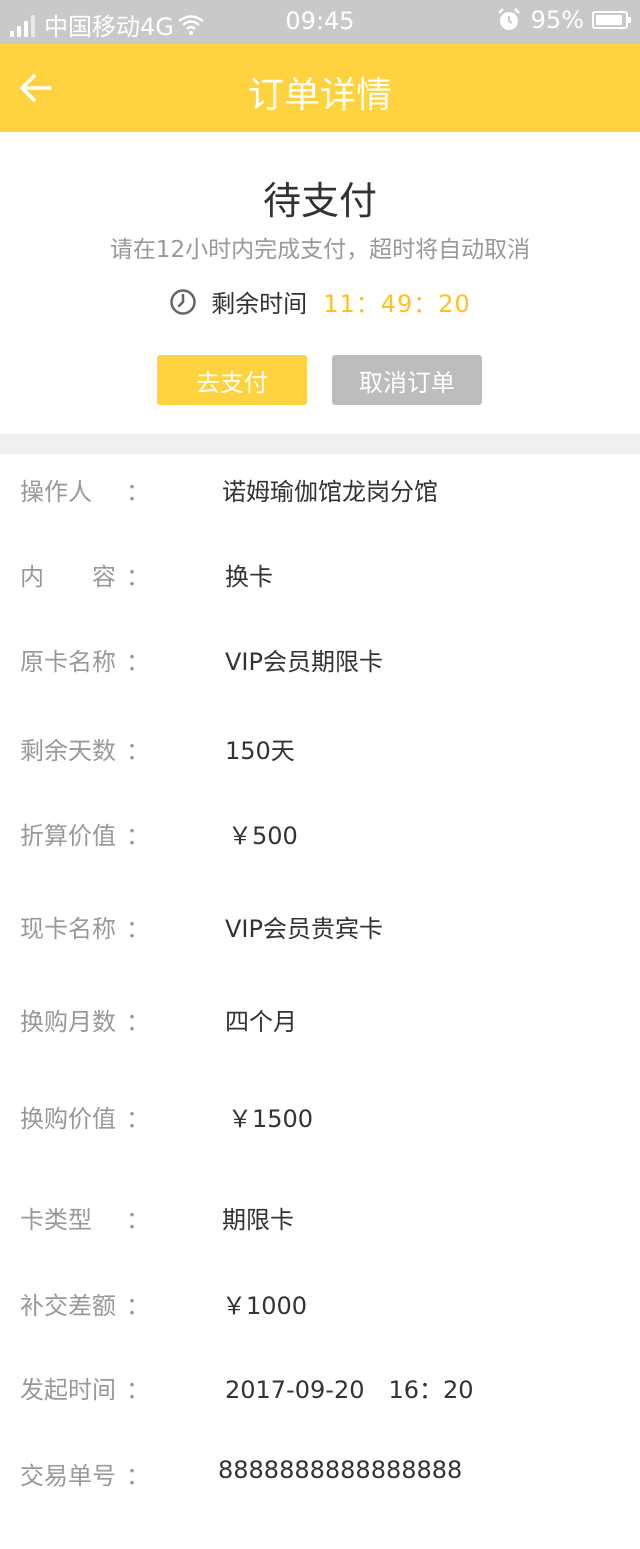  Describe the element at coordinates (249, 577) in the screenshot. I see `detail-value: 换卡` at that location.